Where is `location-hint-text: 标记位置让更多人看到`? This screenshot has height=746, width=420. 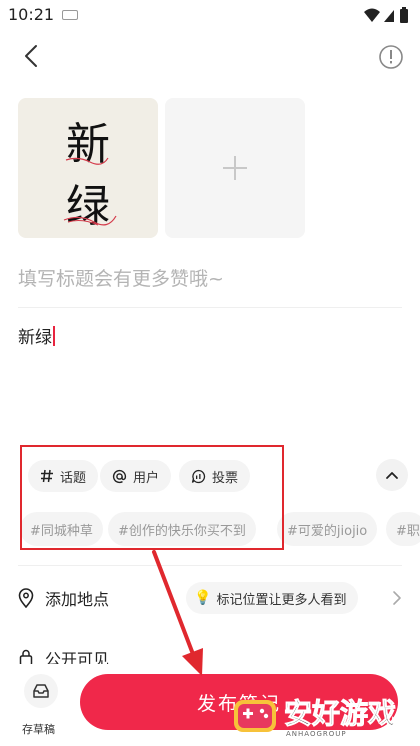 location-hint-text: 标记位置让更多人看到 is located at coordinates (281, 600).